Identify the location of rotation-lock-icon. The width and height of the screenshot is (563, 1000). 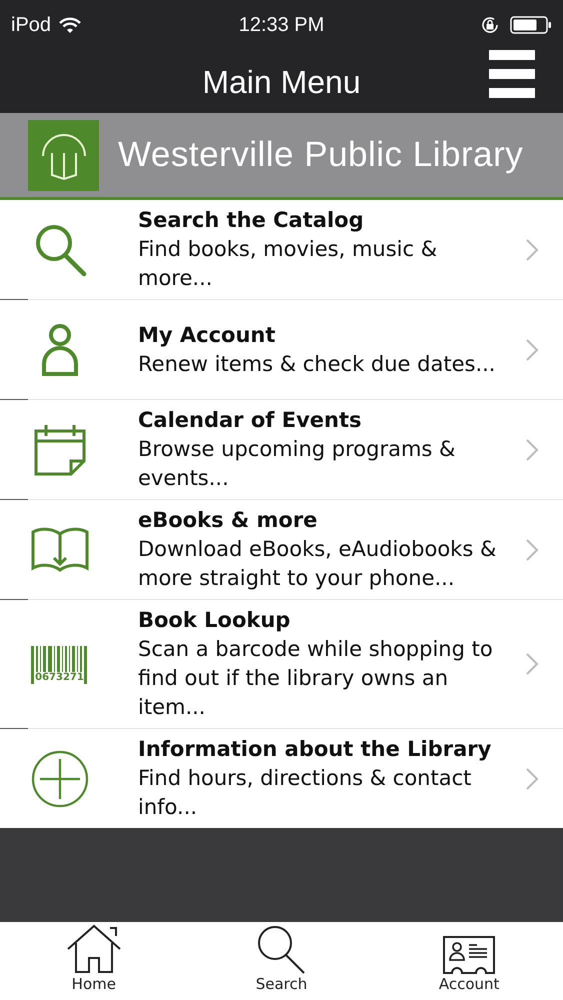
(490, 25).